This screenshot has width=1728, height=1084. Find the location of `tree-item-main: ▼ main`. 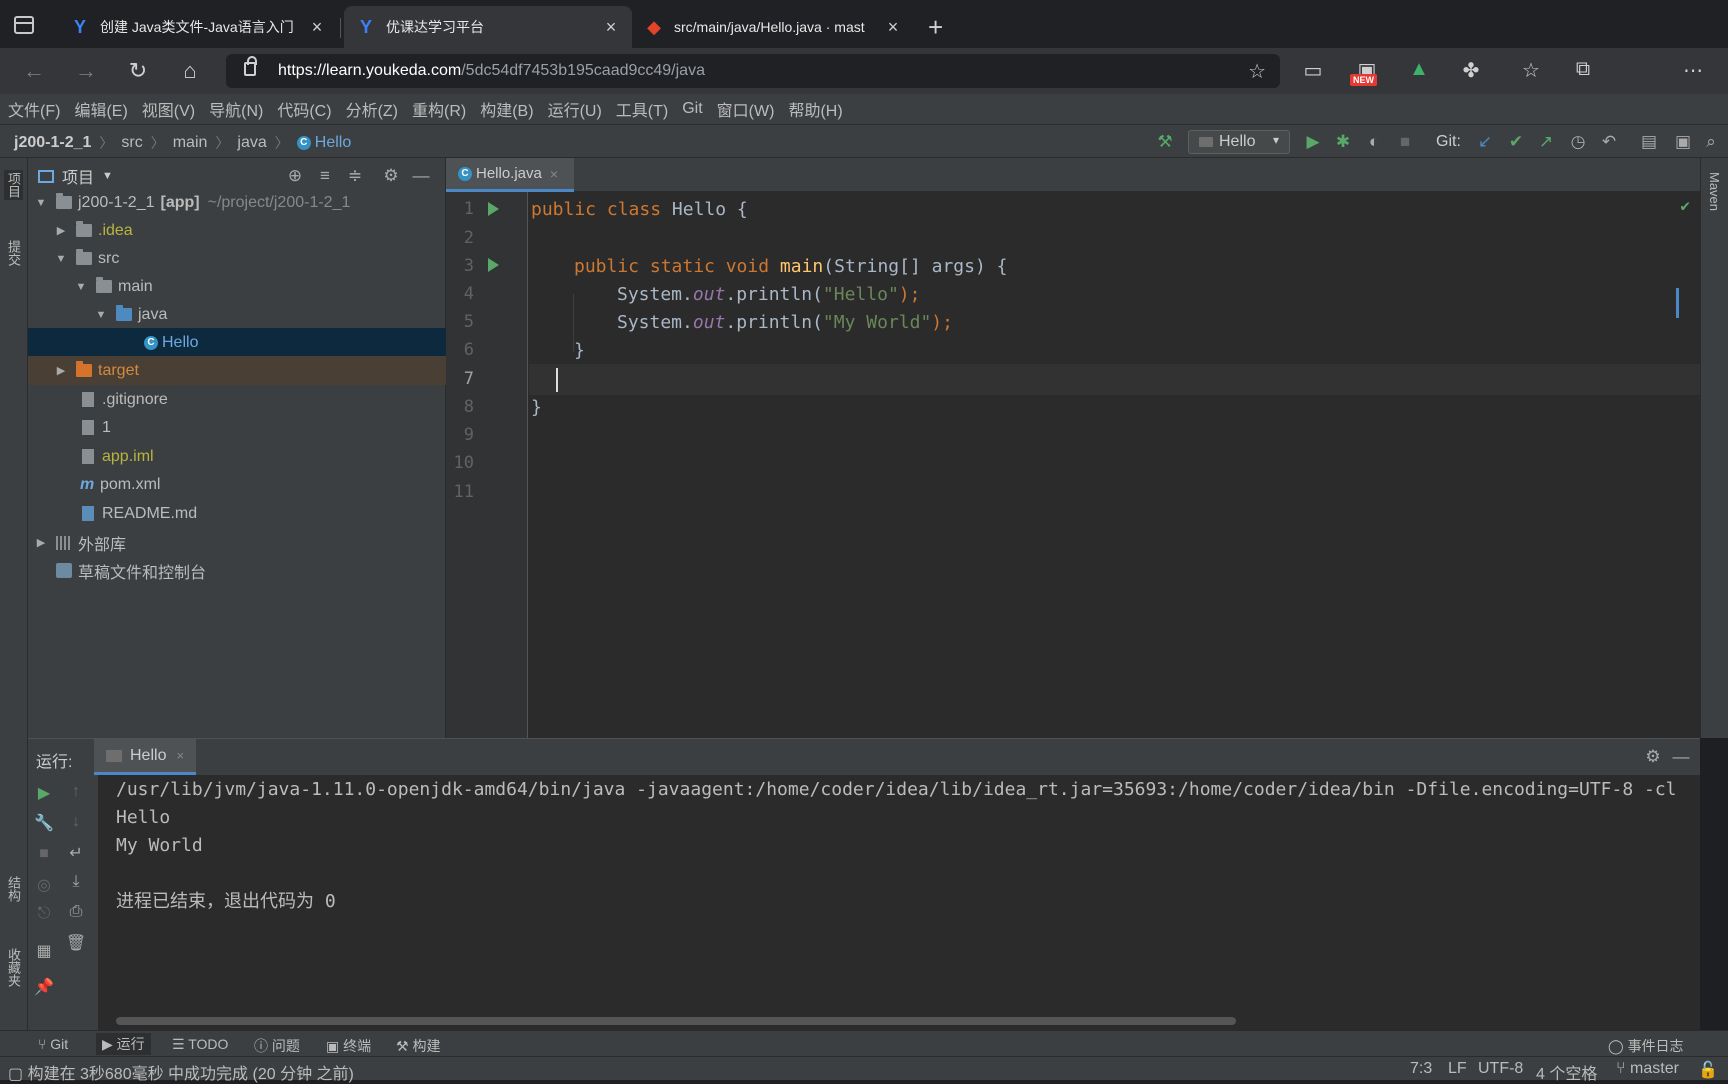

tree-item-main: ▼ main is located at coordinates (237, 286).